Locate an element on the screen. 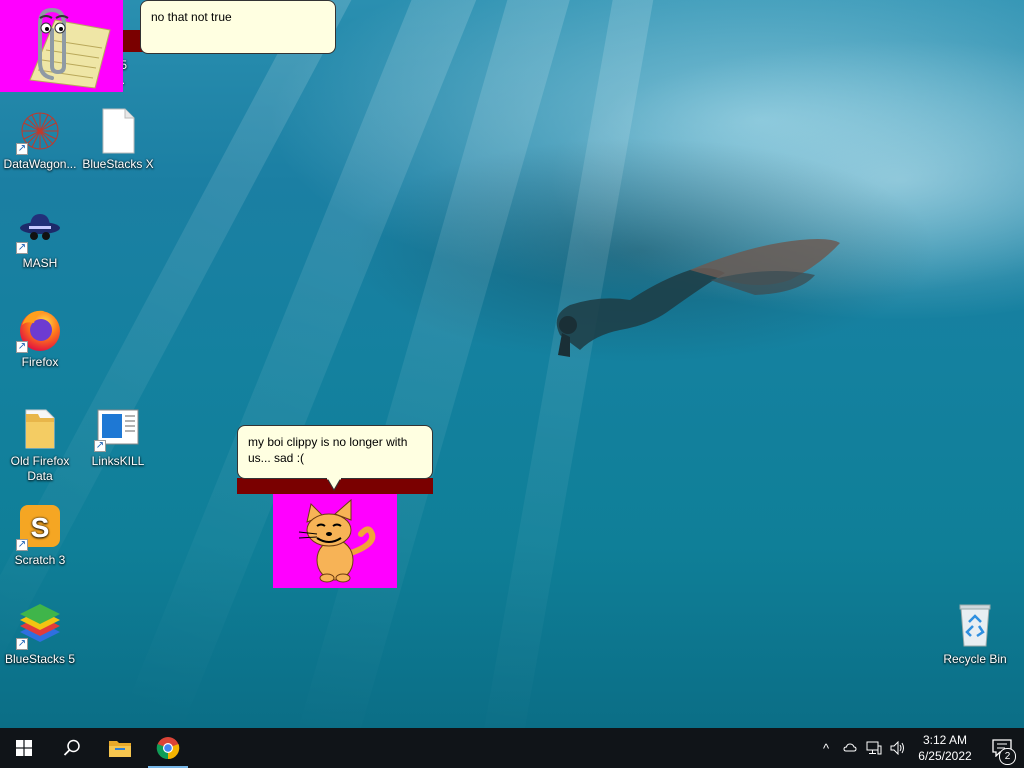 This screenshot has width=1024, height=768. desktop-icon-linkskill: ↗ LinksKILL is located at coordinates (118, 436).